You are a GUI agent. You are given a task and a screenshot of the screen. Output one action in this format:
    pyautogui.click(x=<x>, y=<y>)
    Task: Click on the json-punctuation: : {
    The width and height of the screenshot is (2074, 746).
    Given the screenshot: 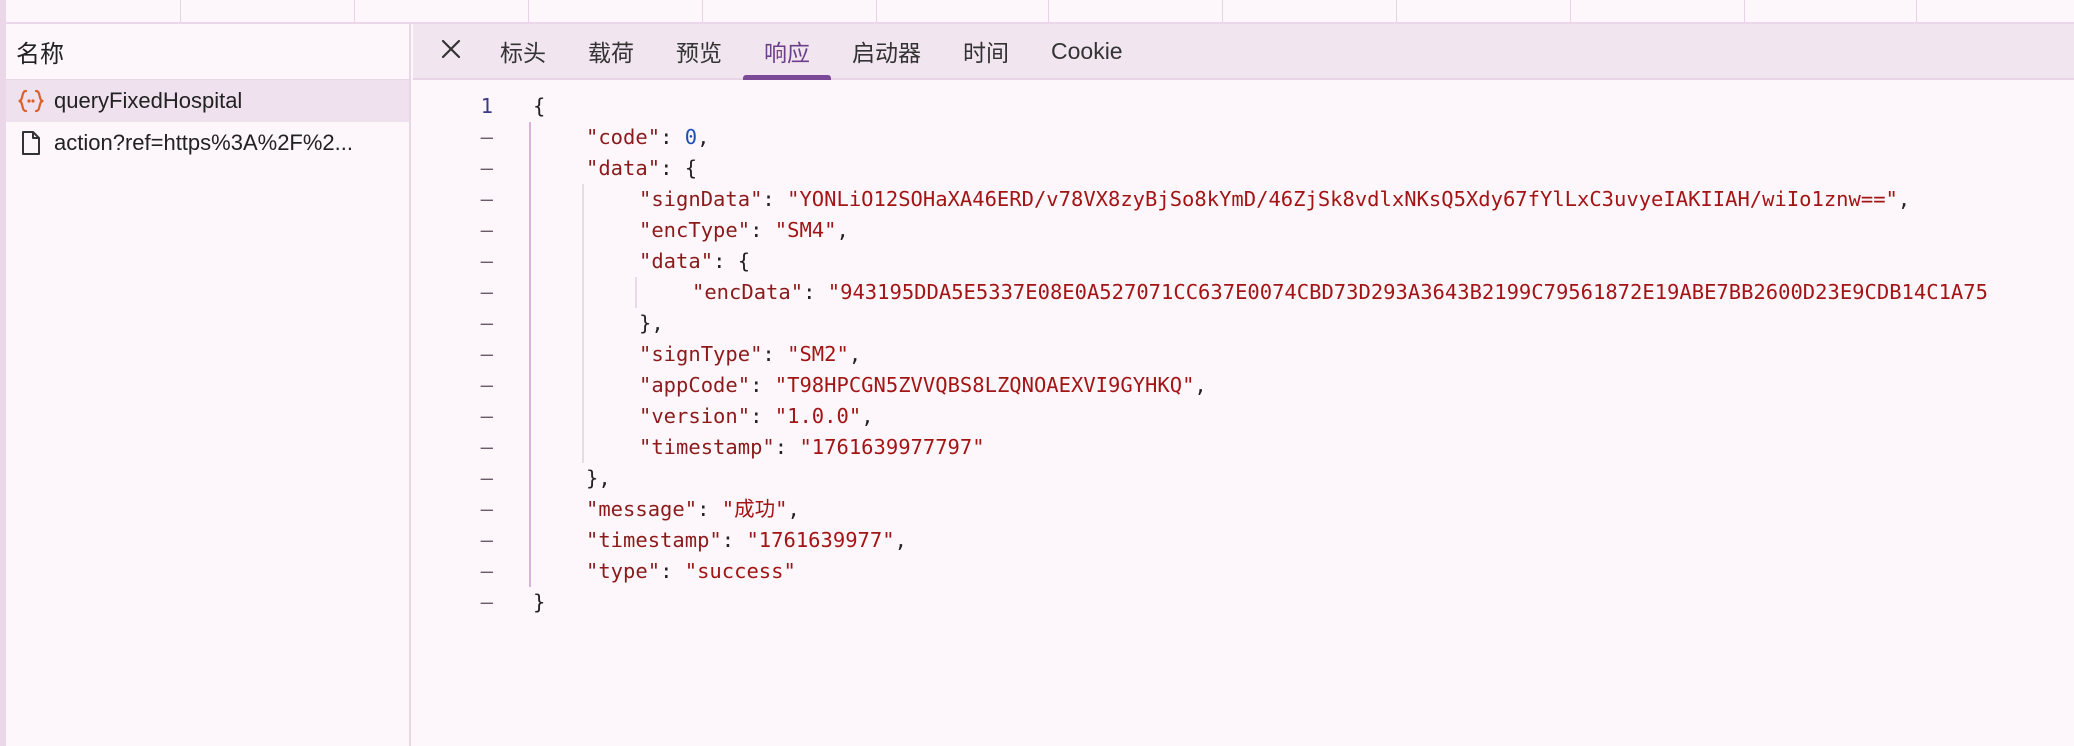 What is the action you would take?
    pyautogui.click(x=732, y=261)
    